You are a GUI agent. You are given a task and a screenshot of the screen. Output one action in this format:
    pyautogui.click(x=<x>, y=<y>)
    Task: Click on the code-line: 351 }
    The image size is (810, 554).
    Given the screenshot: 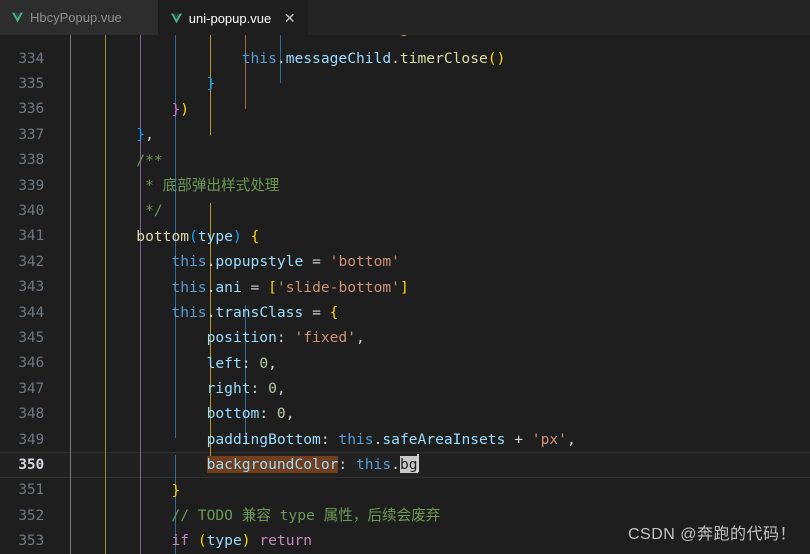 What is the action you would take?
    pyautogui.click(x=405, y=490)
    